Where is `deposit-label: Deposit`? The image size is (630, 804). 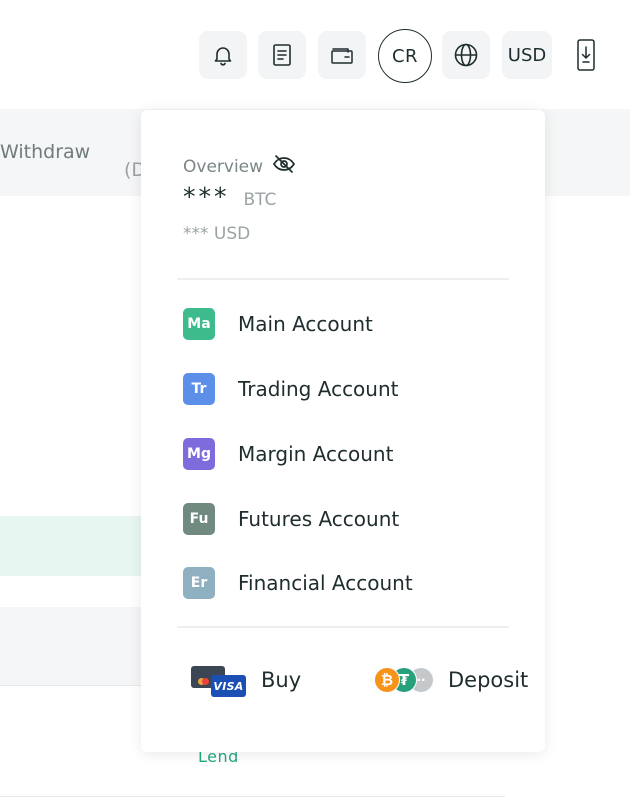
deposit-label: Deposit is located at coordinates (488, 680).